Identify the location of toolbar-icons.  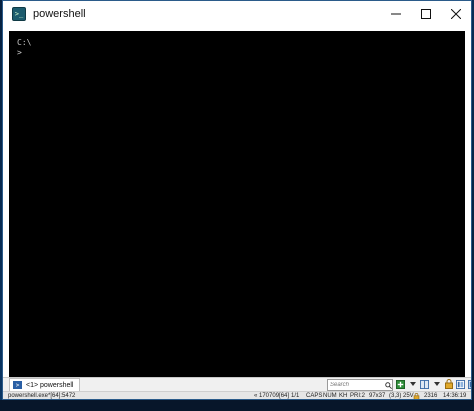
(433, 384).